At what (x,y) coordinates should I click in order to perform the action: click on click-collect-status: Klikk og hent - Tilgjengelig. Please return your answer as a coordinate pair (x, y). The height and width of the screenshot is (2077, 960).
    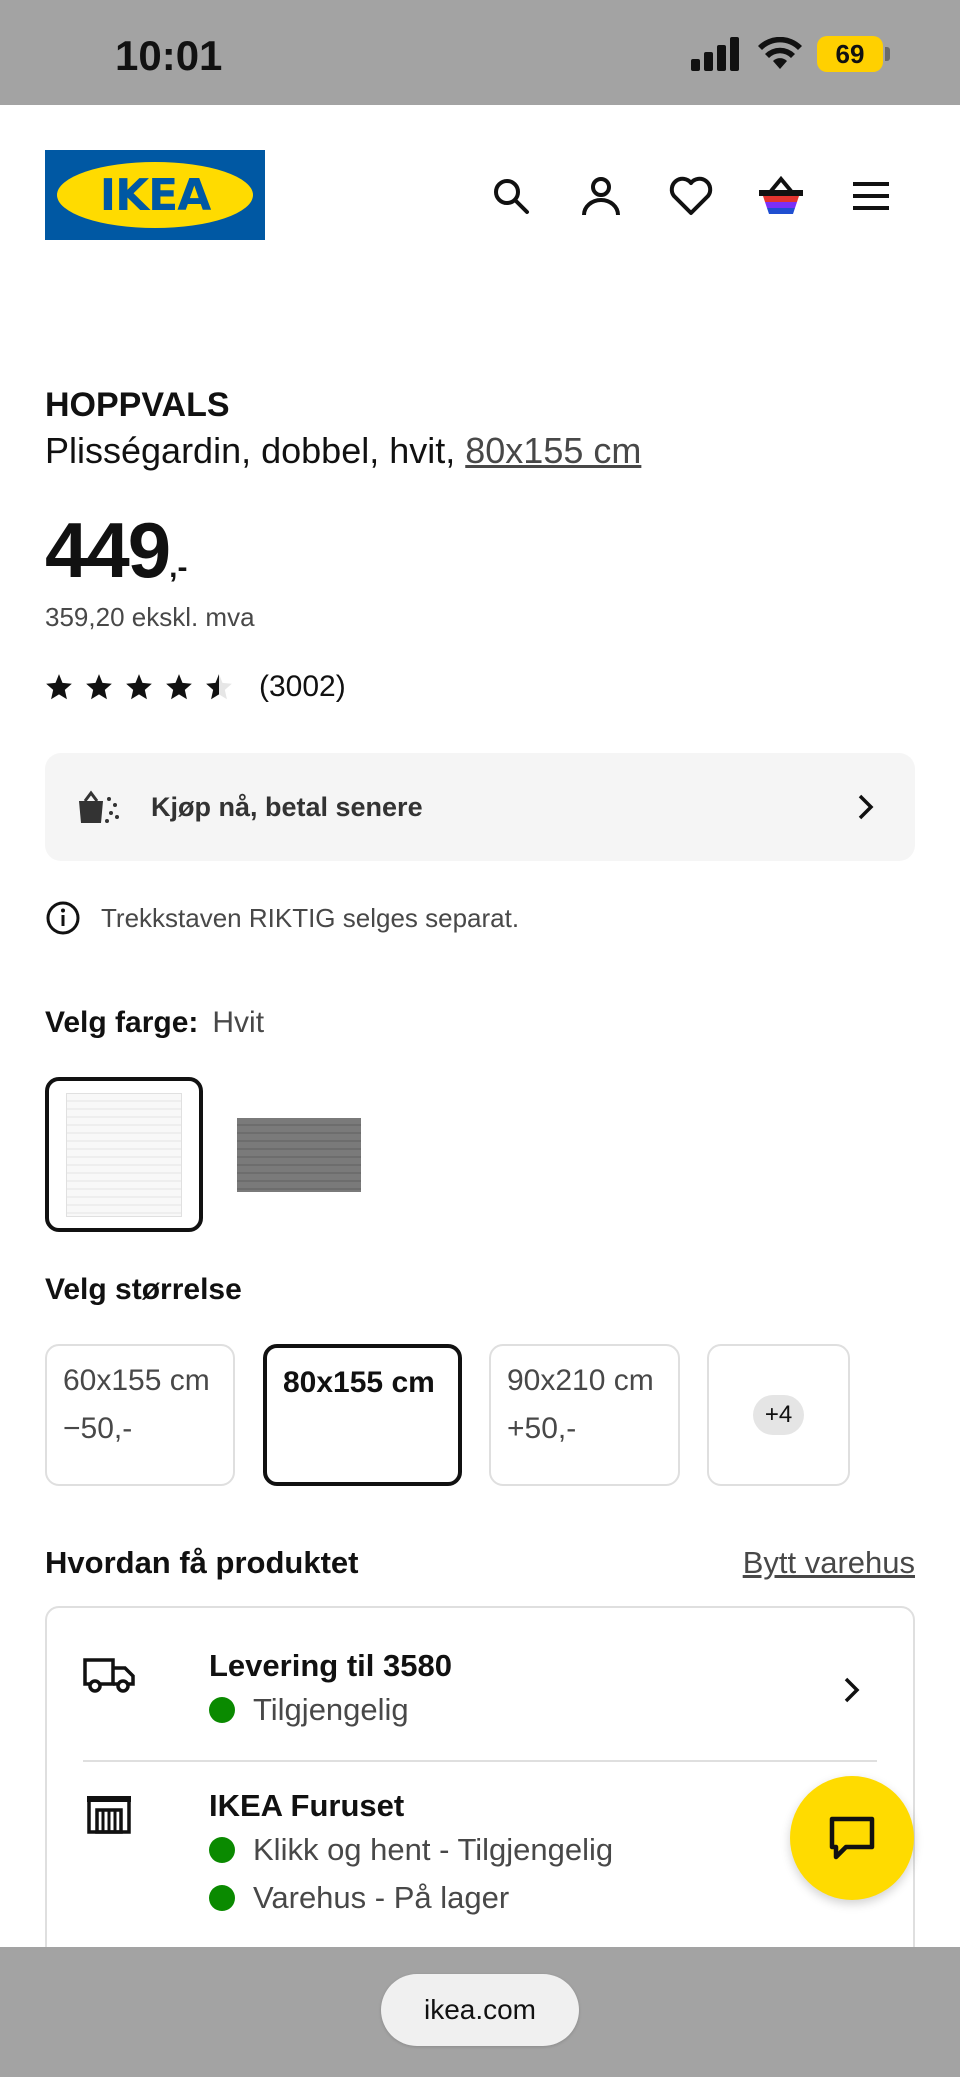
    Looking at the image, I should click on (411, 1850).